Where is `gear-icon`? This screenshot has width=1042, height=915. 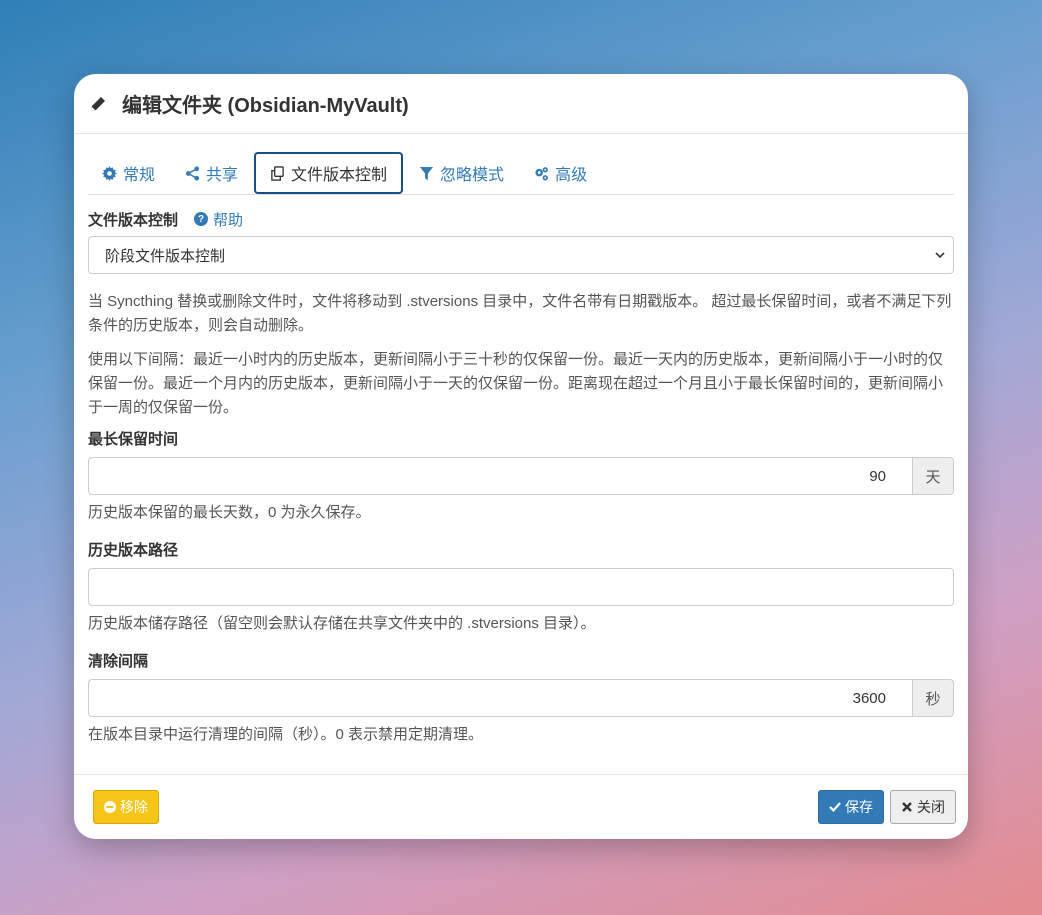
gear-icon is located at coordinates (109, 173).